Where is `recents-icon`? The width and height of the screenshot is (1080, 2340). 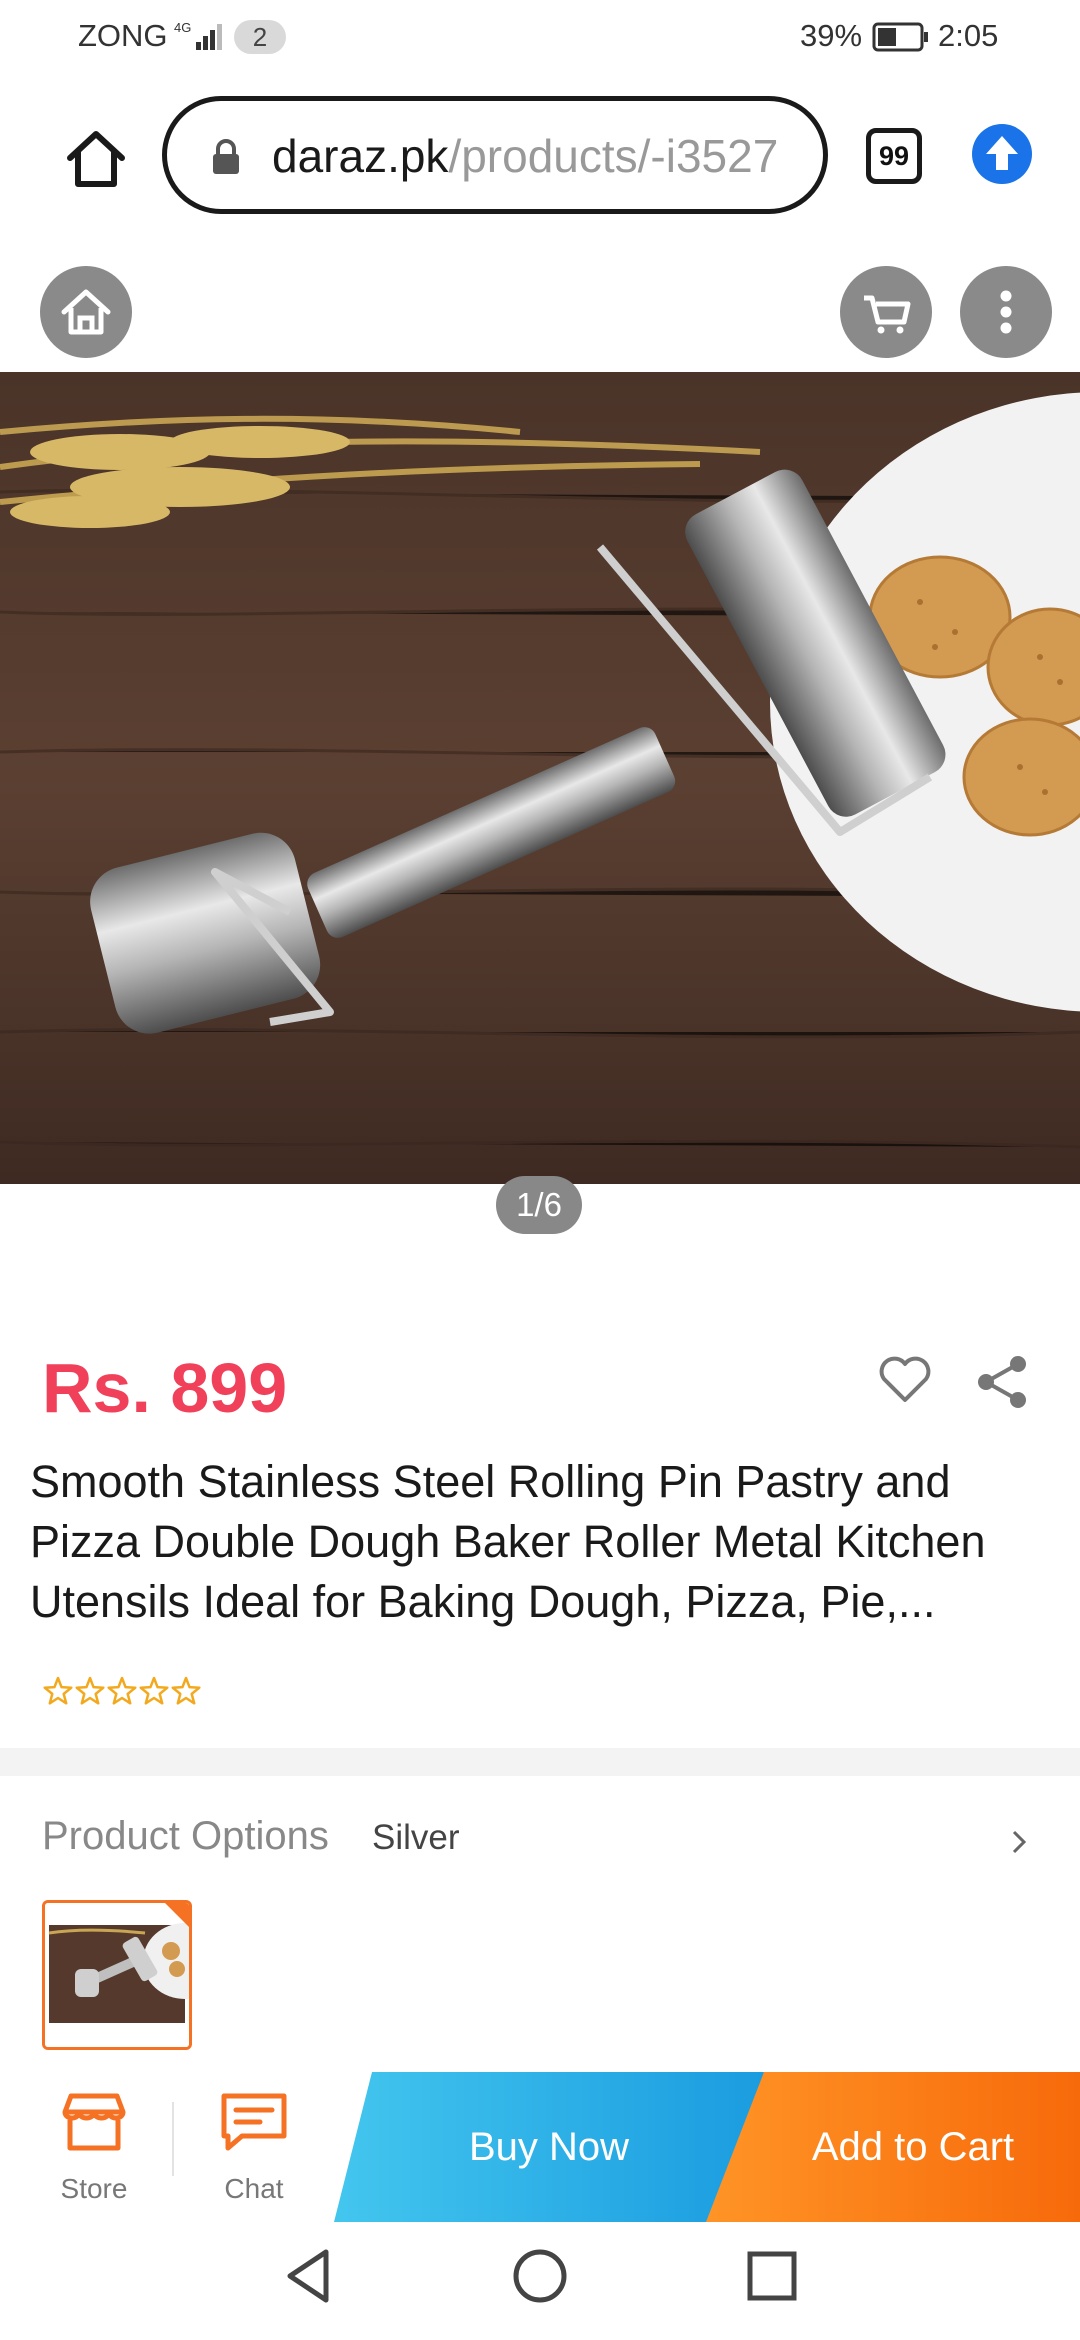
recents-icon is located at coordinates (772, 2276).